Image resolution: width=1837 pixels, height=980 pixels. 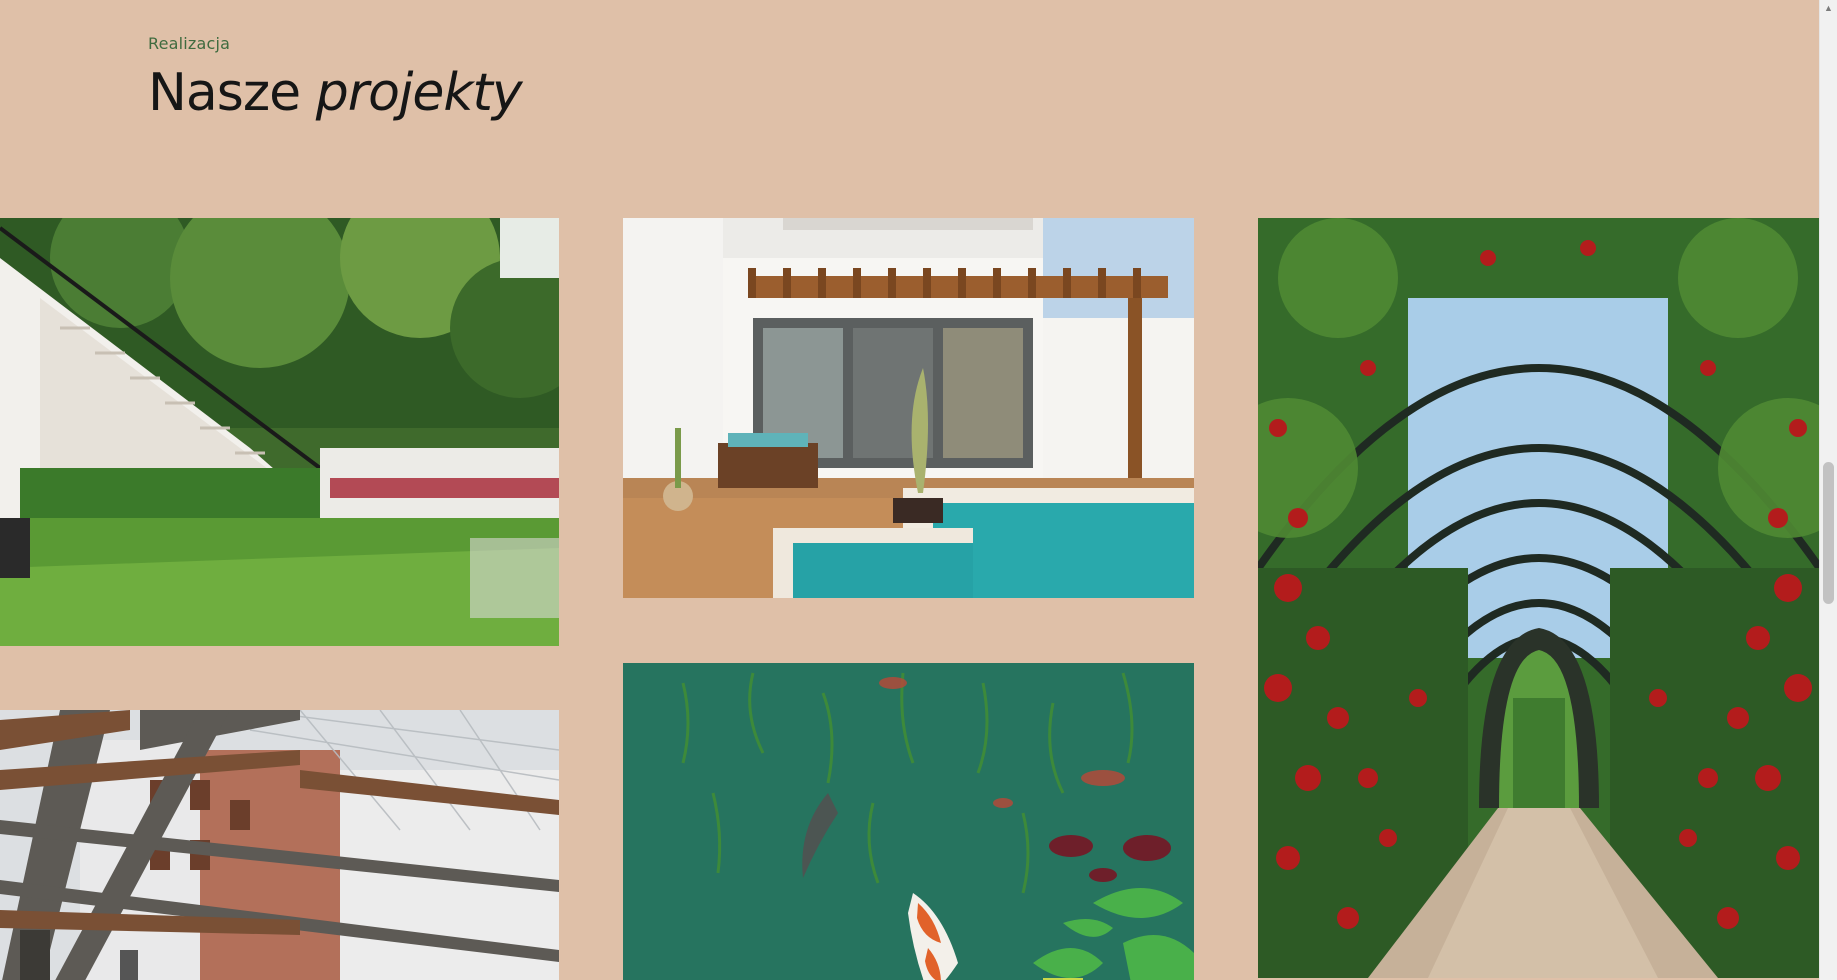 I want to click on koi-pond-illustration, so click(x=908, y=821).